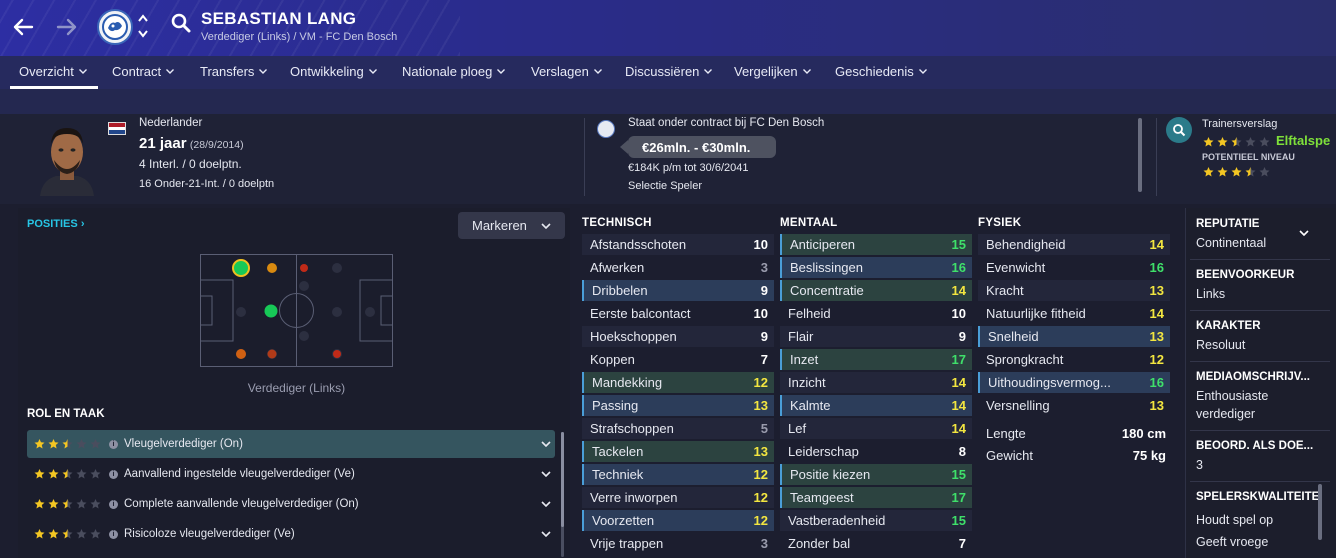 This screenshot has width=1336, height=558. Describe the element at coordinates (454, 71) in the screenshot. I see `tab-nationale-ploeg: Nationale ploeg` at that location.